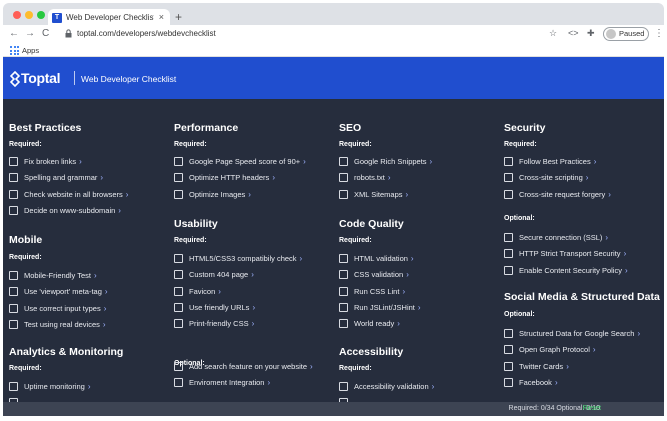 The image size is (667, 421). What do you see at coordinates (205, 291) in the screenshot?
I see `checklist-item-label: Favicon ›` at bounding box center [205, 291].